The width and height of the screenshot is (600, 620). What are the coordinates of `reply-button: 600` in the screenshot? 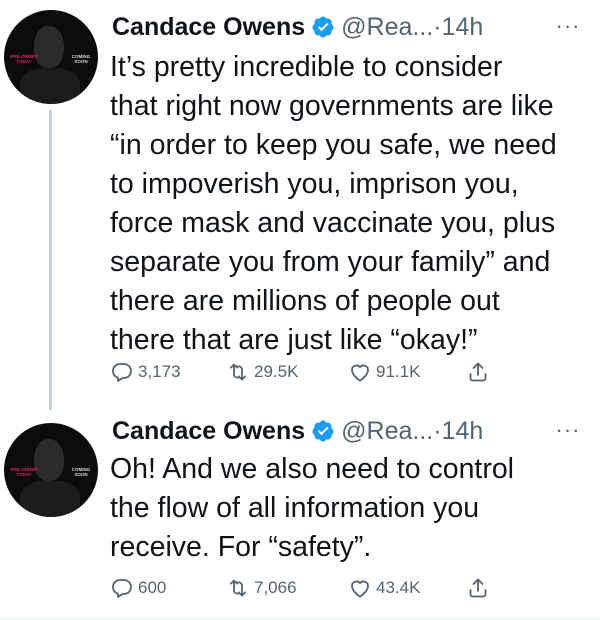 It's located at (138, 588).